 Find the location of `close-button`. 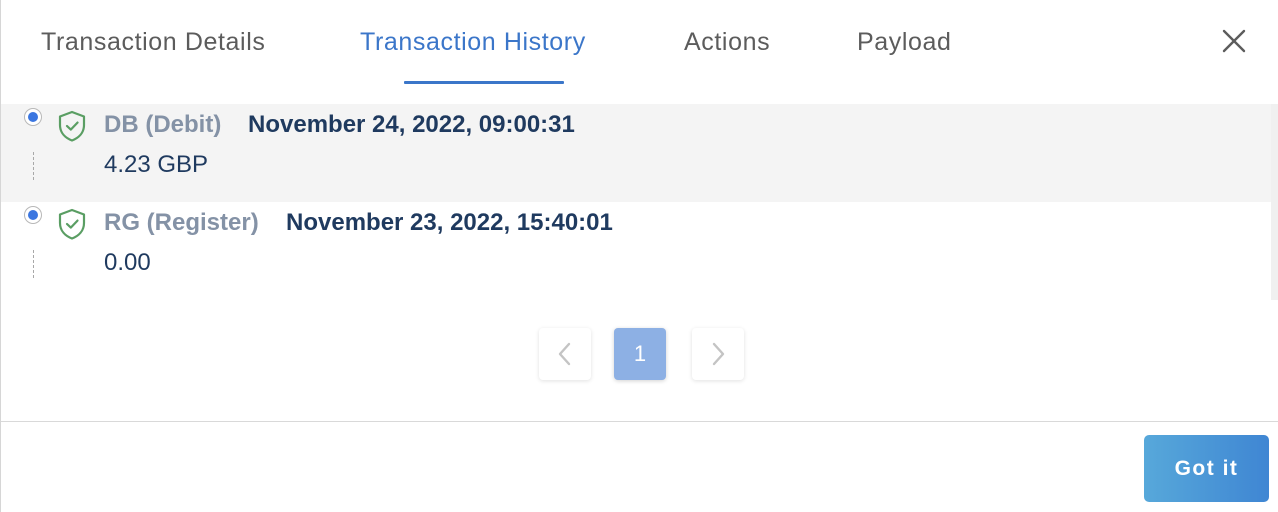

close-button is located at coordinates (1234, 41).